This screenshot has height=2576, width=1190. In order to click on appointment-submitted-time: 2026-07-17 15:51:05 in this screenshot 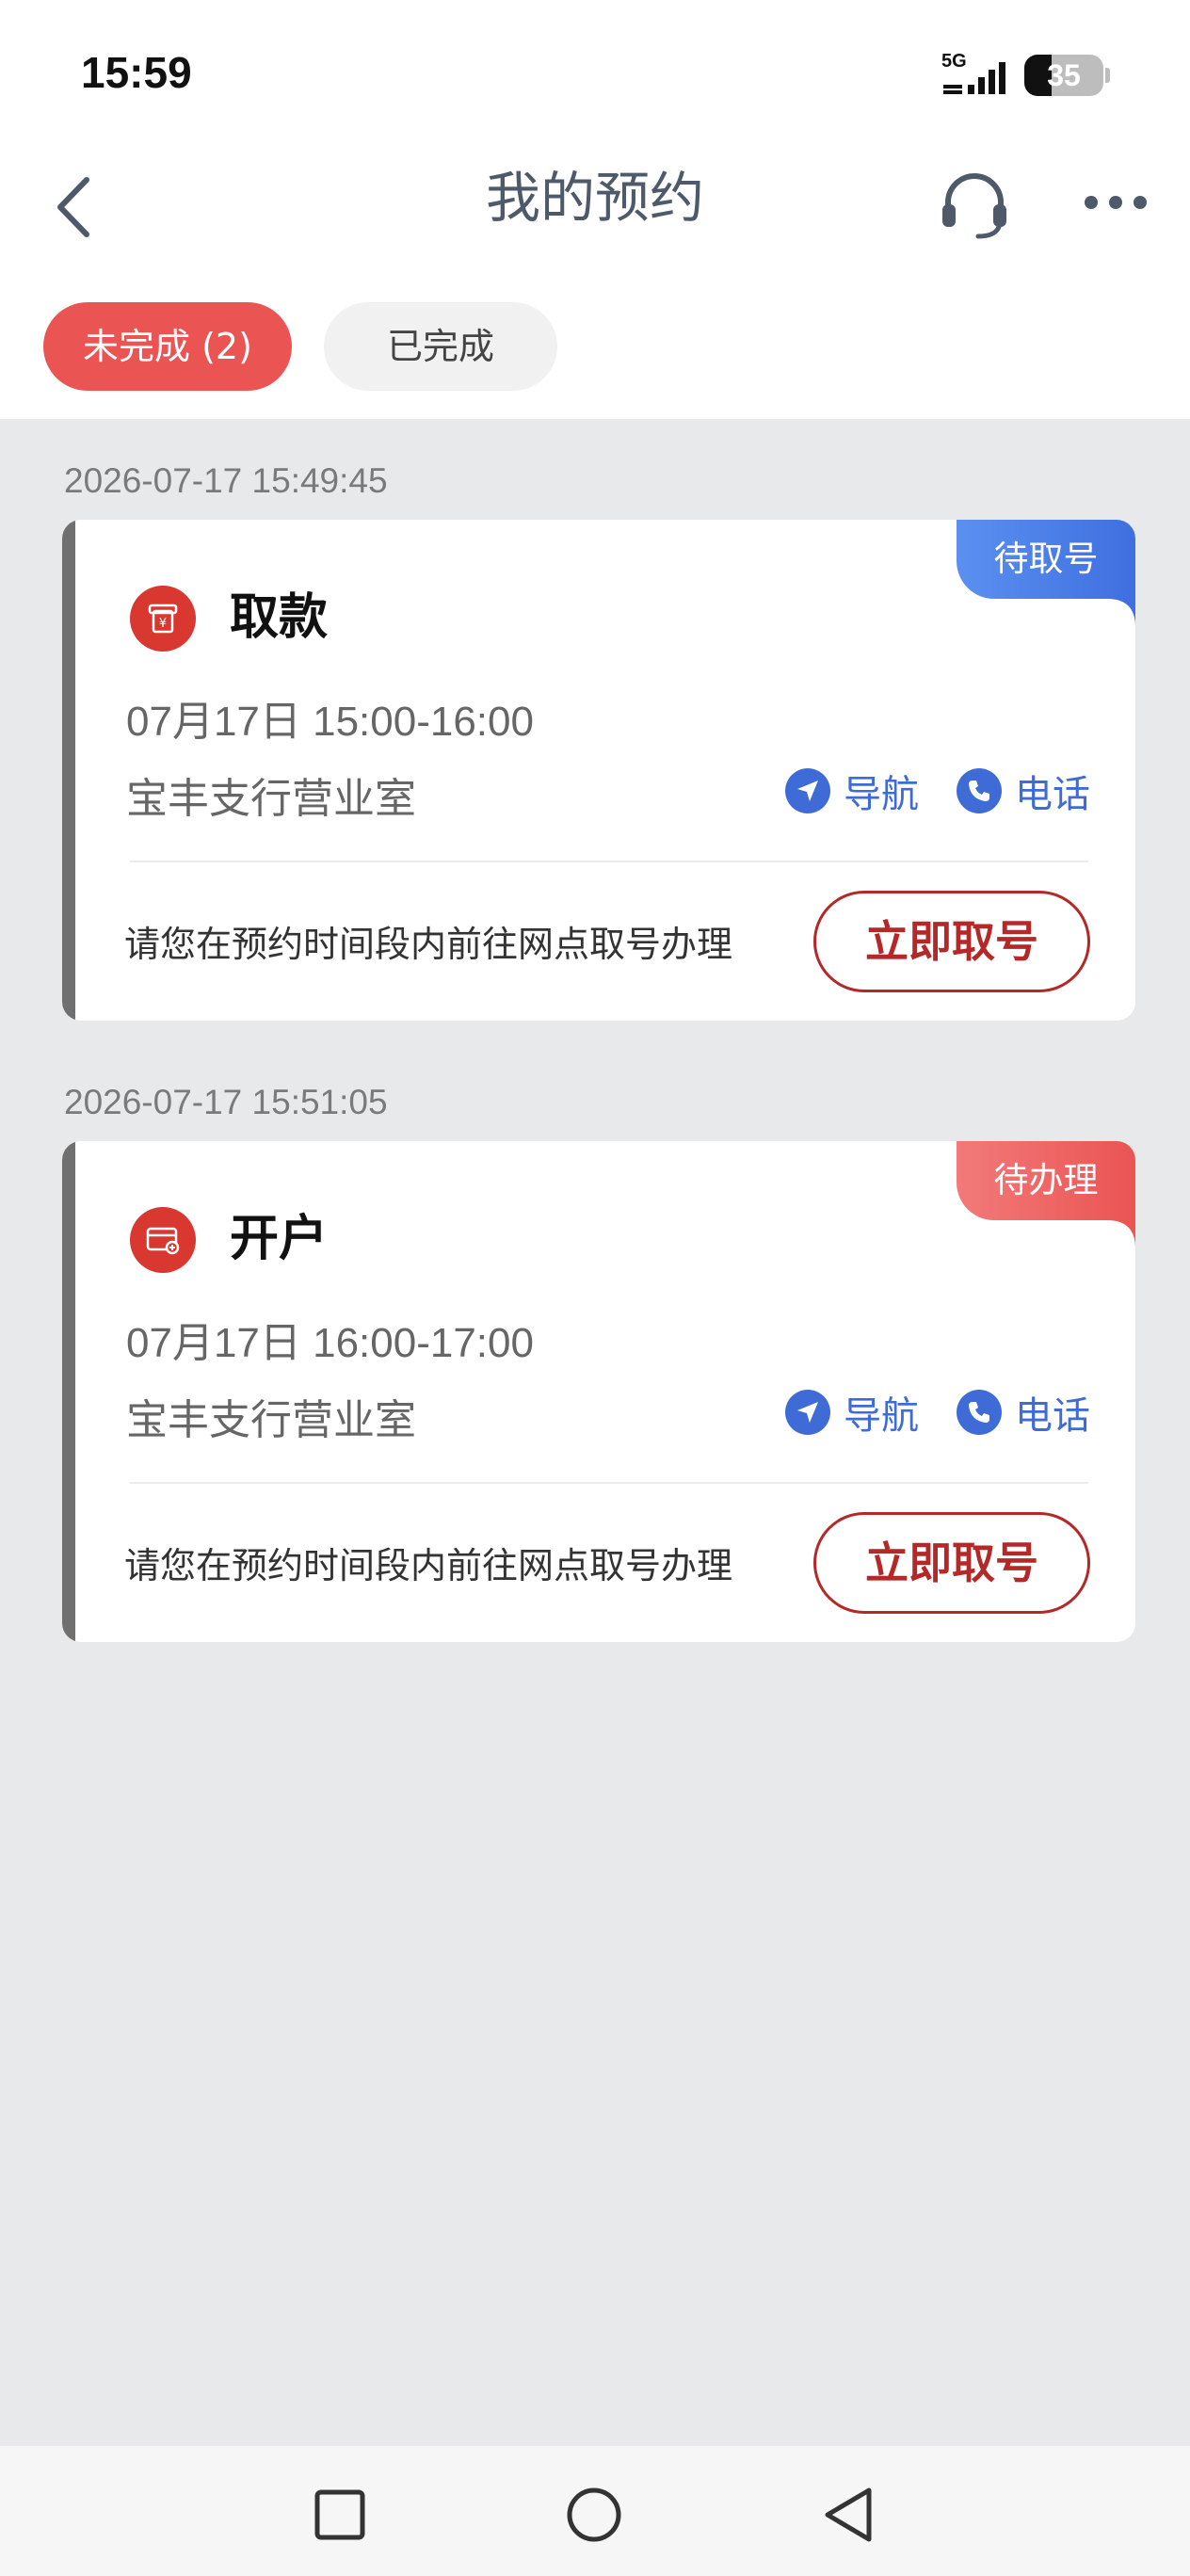, I will do `click(226, 1102)`.